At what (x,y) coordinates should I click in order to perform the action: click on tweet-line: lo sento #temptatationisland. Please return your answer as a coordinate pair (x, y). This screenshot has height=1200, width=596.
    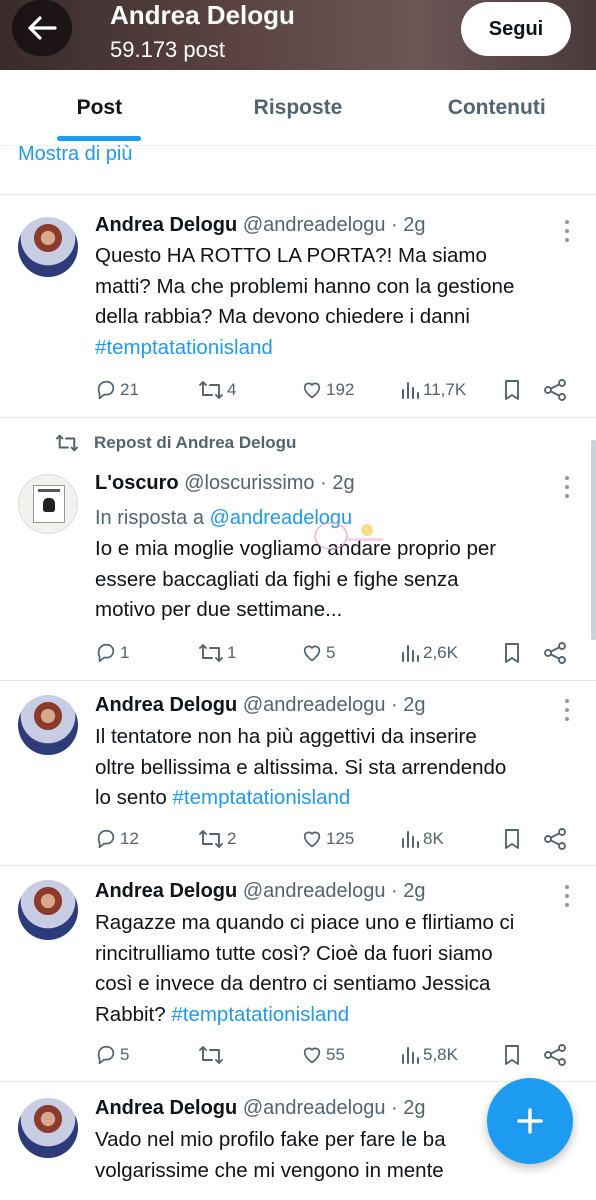
    Looking at the image, I should click on (223, 797).